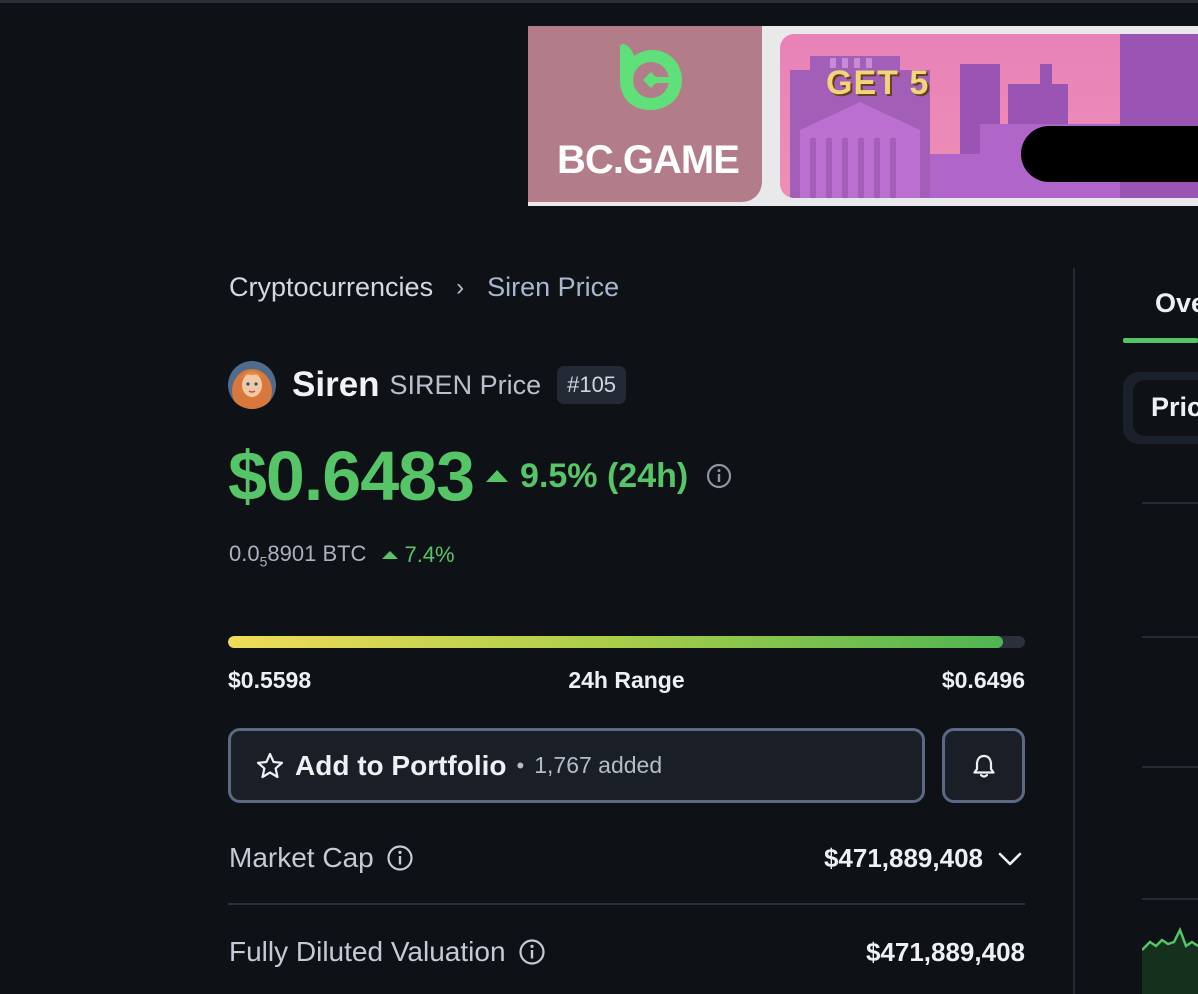 Image resolution: width=1198 pixels, height=994 pixels. Describe the element at coordinates (1160, 340) in the screenshot. I see `active-tab-indicator` at that location.